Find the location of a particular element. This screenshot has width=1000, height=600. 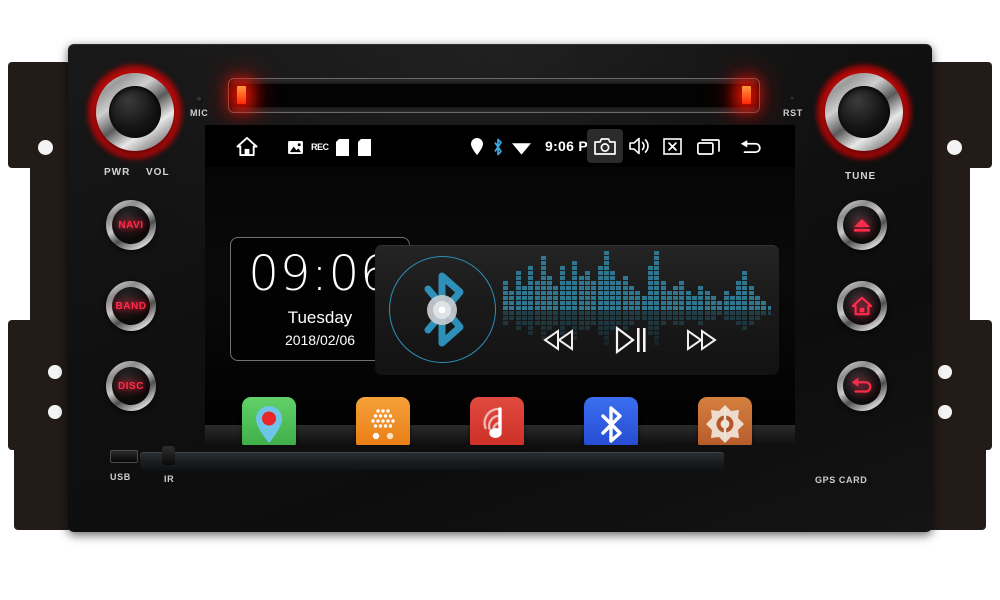

band-button: BAND is located at coordinates (131, 306).